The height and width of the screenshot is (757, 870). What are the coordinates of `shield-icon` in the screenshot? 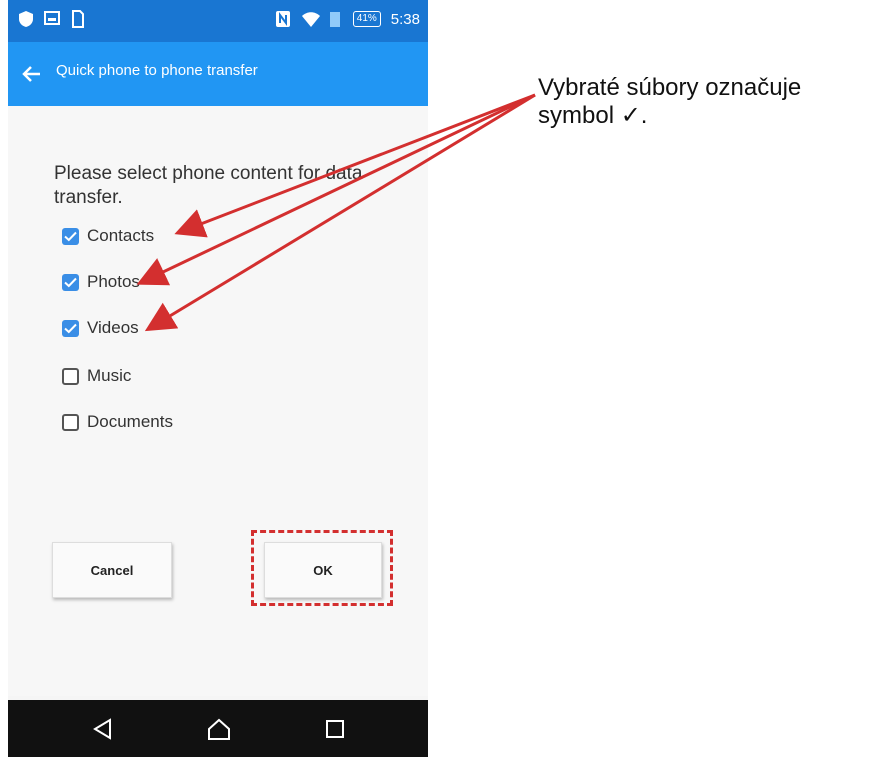 It's located at (26, 19).